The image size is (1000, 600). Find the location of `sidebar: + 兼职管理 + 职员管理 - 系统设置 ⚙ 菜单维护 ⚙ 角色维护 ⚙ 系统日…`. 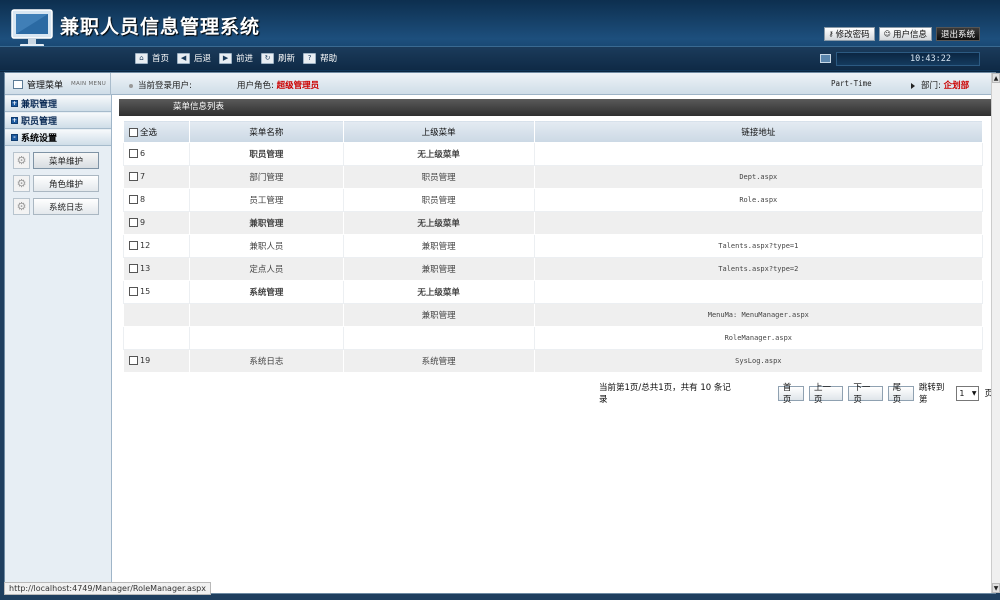

sidebar: + 兼职管理 + 职员管理 - 系统设置 ⚙ 菜单维护 ⚙ 角色维护 ⚙ 系统日… is located at coordinates (58, 344).